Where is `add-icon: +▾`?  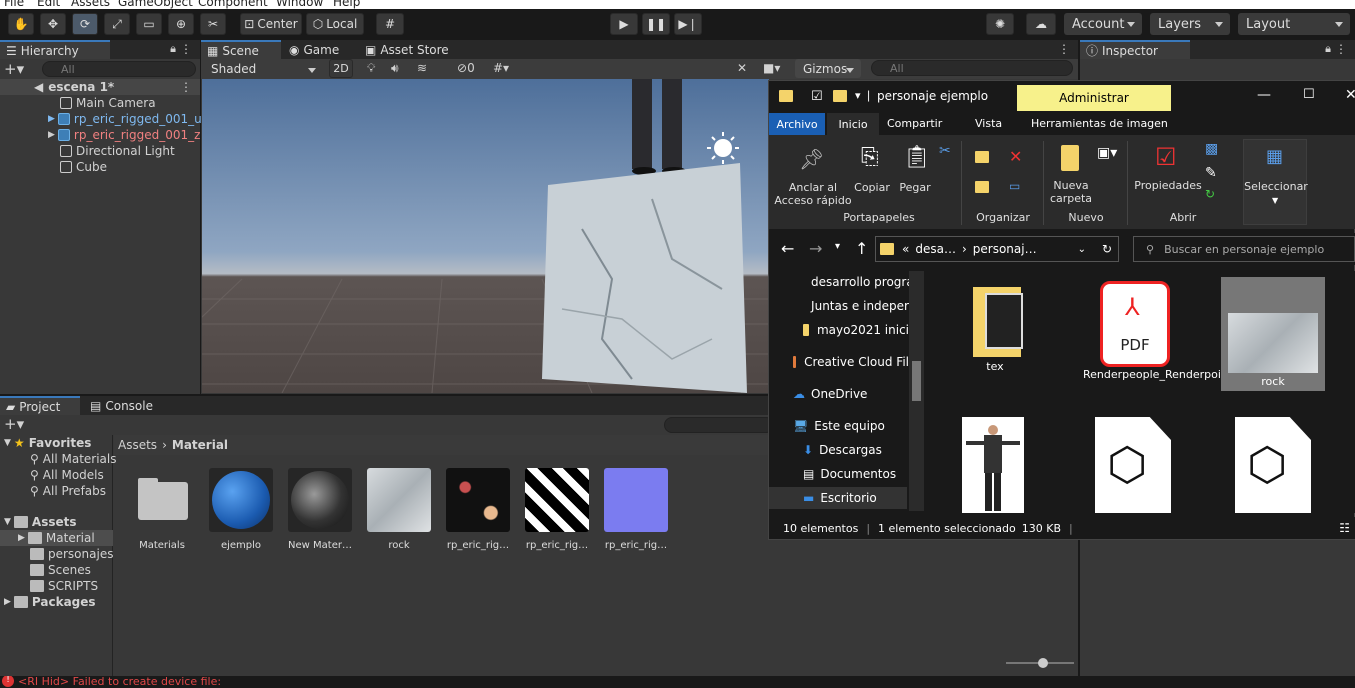 add-icon: +▾ is located at coordinates (14, 69).